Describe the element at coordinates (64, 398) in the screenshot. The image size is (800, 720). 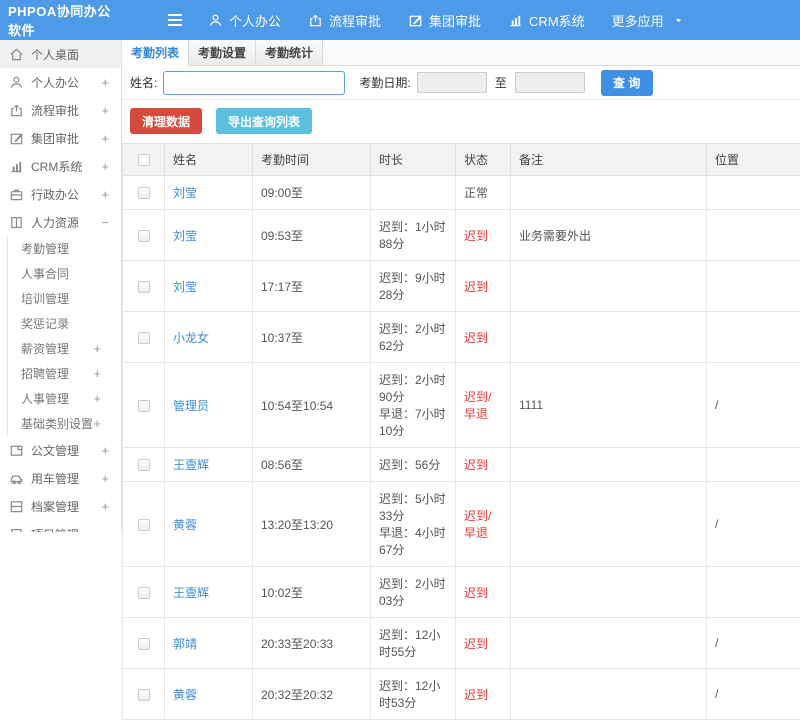
I see `sidebar-item: 人事管理+` at that location.